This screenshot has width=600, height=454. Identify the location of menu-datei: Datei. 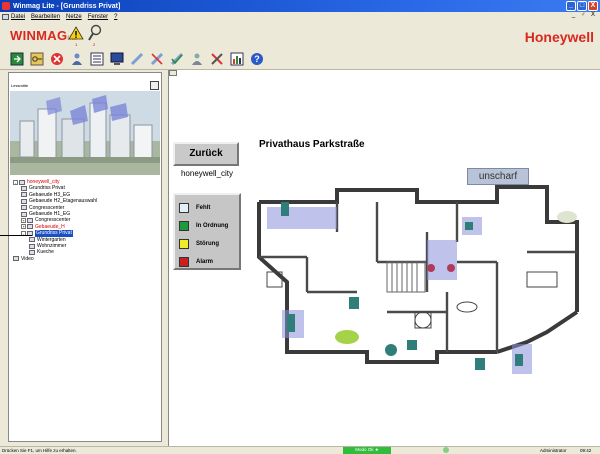
(18, 17).